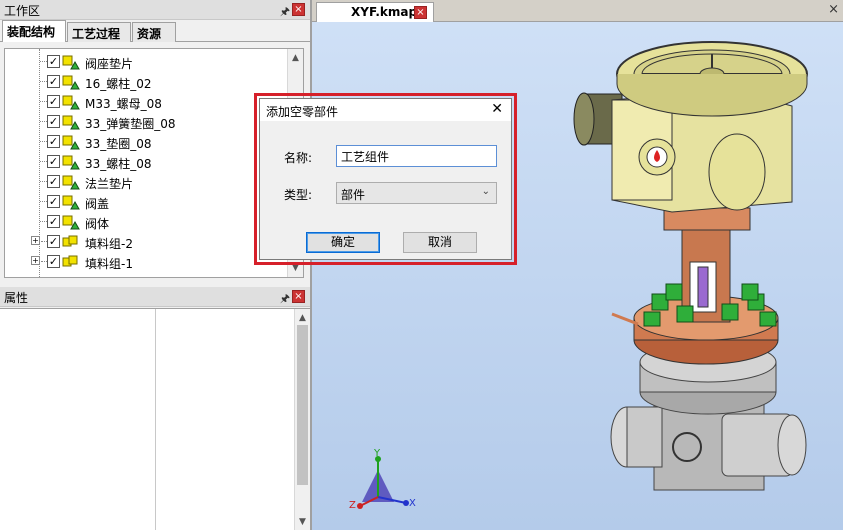 This screenshot has width=843, height=530. I want to click on dialog-highlight: 添加空零部件 ✕ 名称: 工艺组件 类型: 部件 ⌄ 确定 取消, so click(385, 179).